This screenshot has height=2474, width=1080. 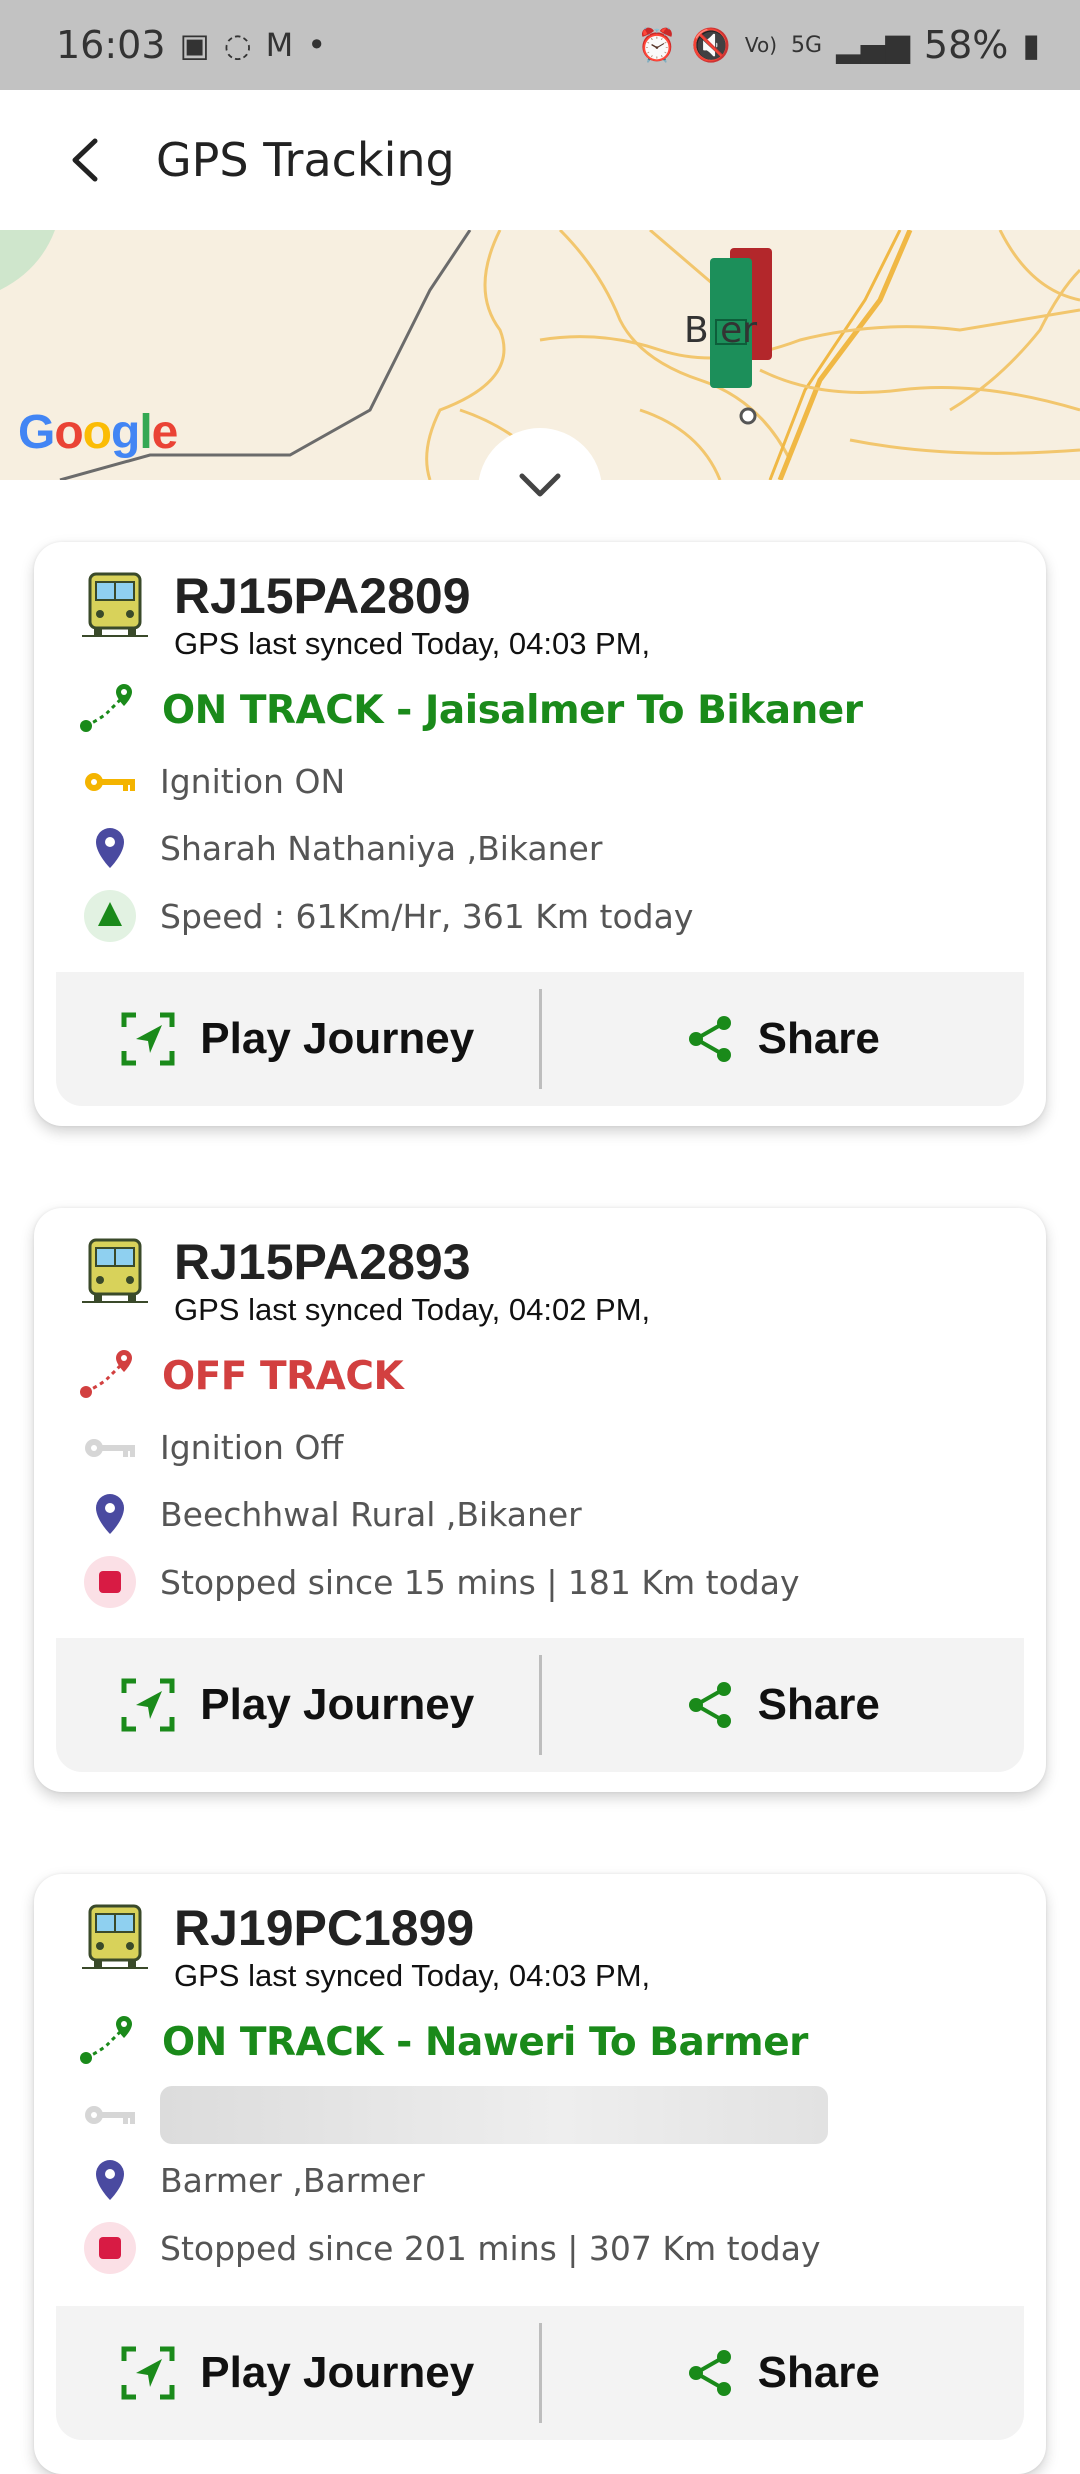 I want to click on vehicle-number: RJ15PA2809, so click(x=322, y=596).